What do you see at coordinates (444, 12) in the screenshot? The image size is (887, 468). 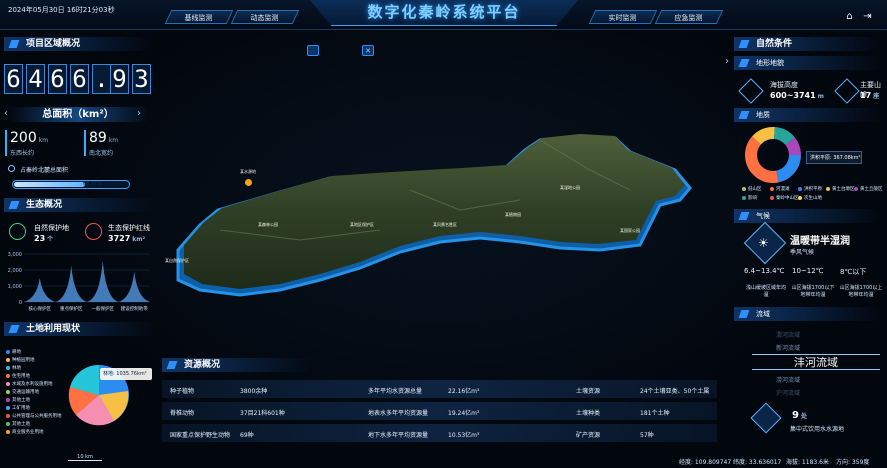 I see `app-title: 数字化秦岭系统平台` at bounding box center [444, 12].